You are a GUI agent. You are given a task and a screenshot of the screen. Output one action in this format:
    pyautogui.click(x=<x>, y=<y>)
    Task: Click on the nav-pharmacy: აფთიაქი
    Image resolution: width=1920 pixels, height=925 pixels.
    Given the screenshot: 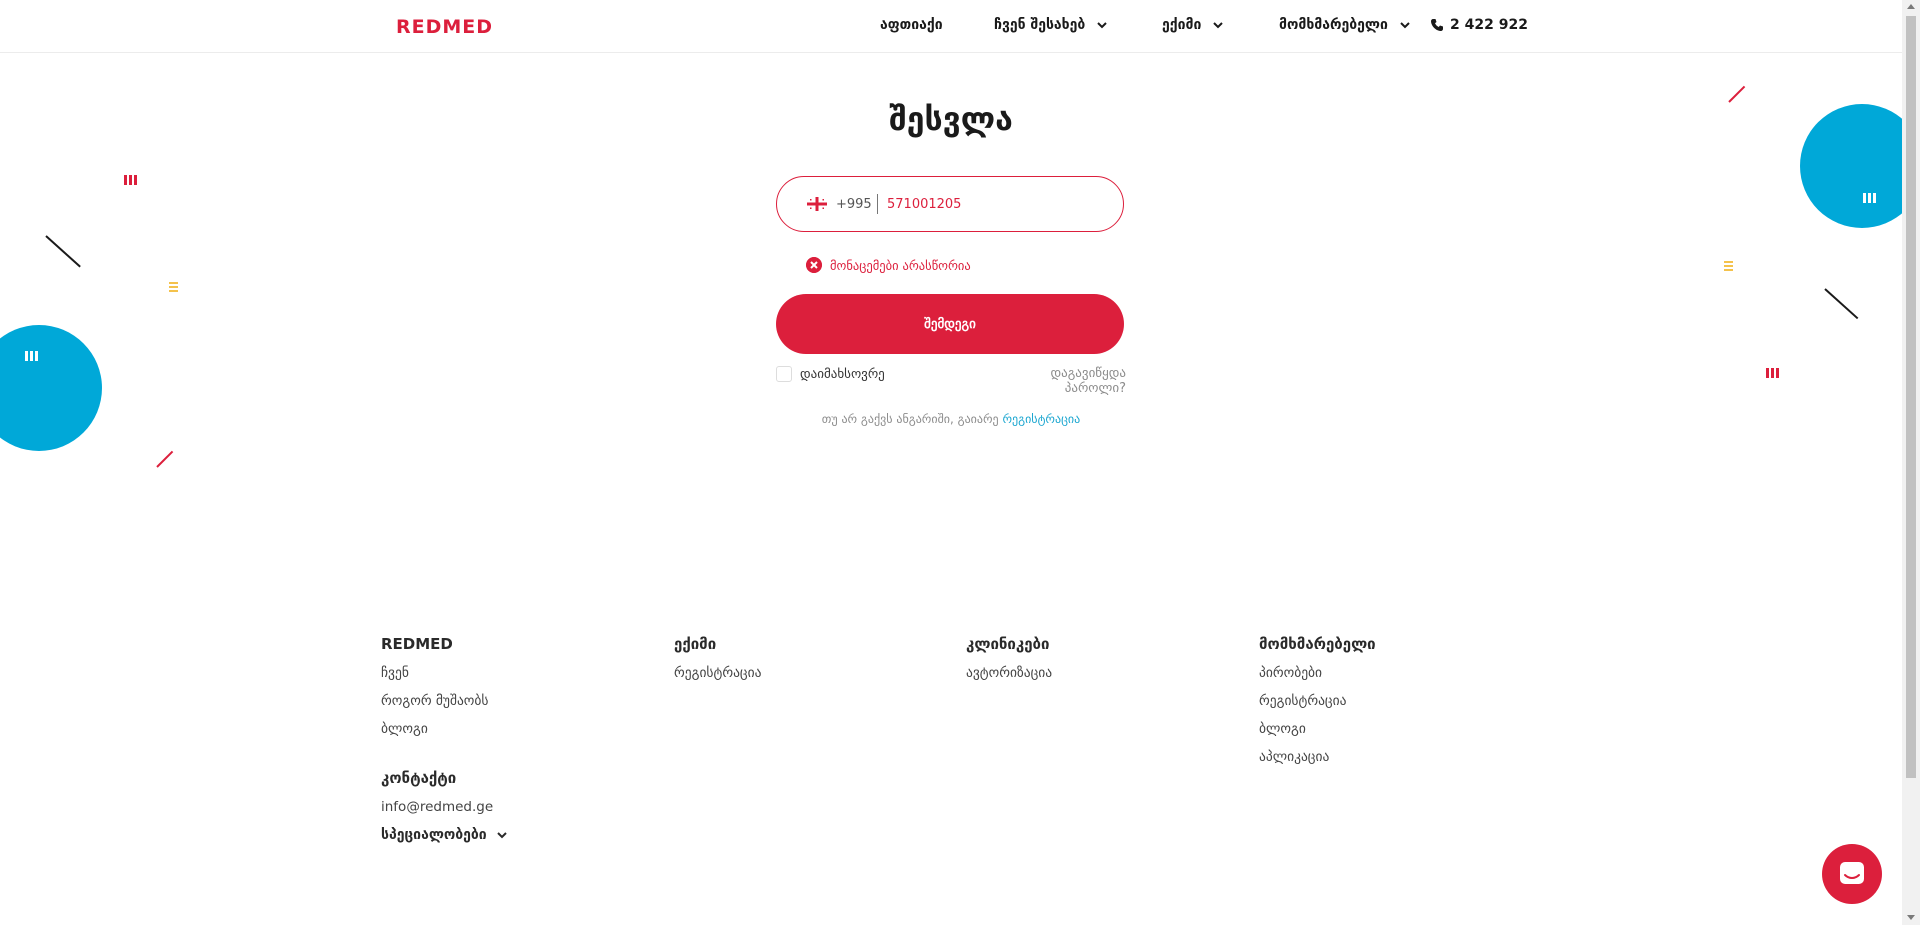 What is the action you would take?
    pyautogui.click(x=911, y=25)
    